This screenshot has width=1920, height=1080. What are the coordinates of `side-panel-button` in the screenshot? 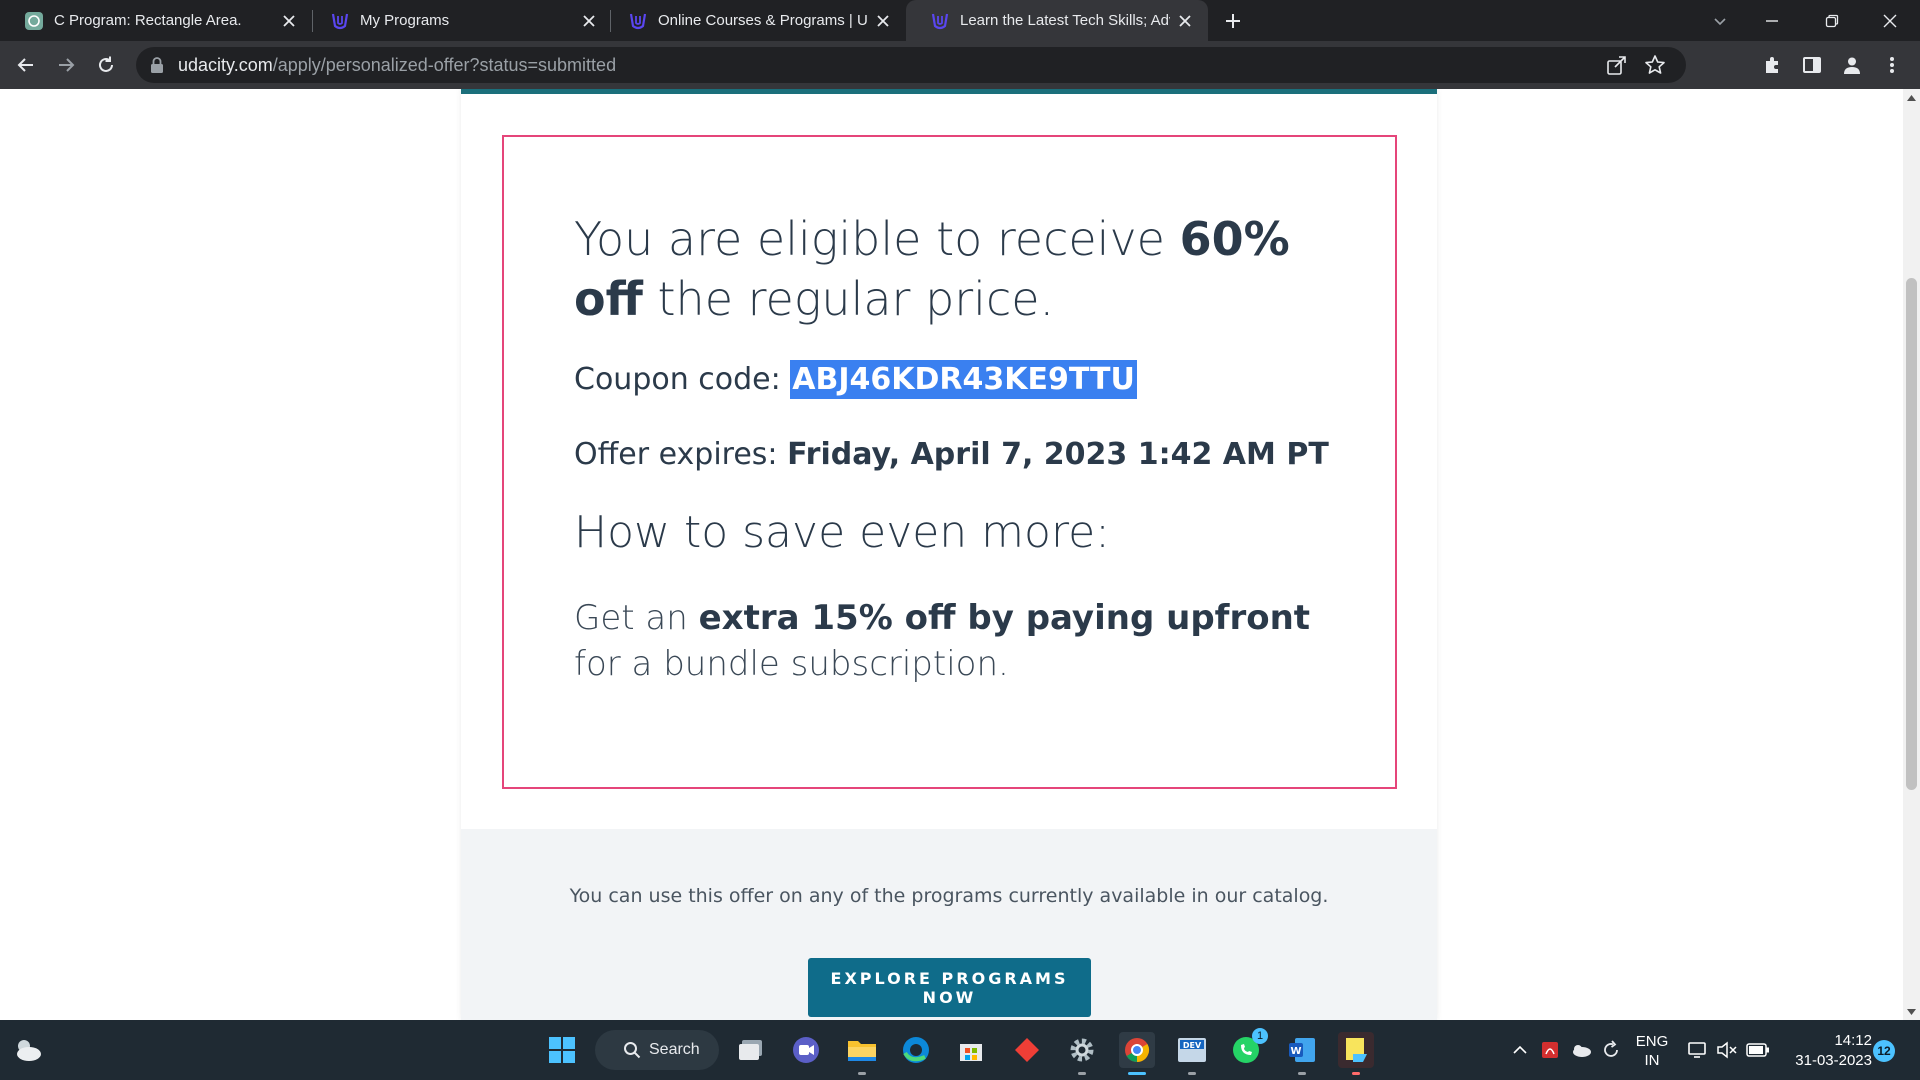 It's located at (1812, 65).